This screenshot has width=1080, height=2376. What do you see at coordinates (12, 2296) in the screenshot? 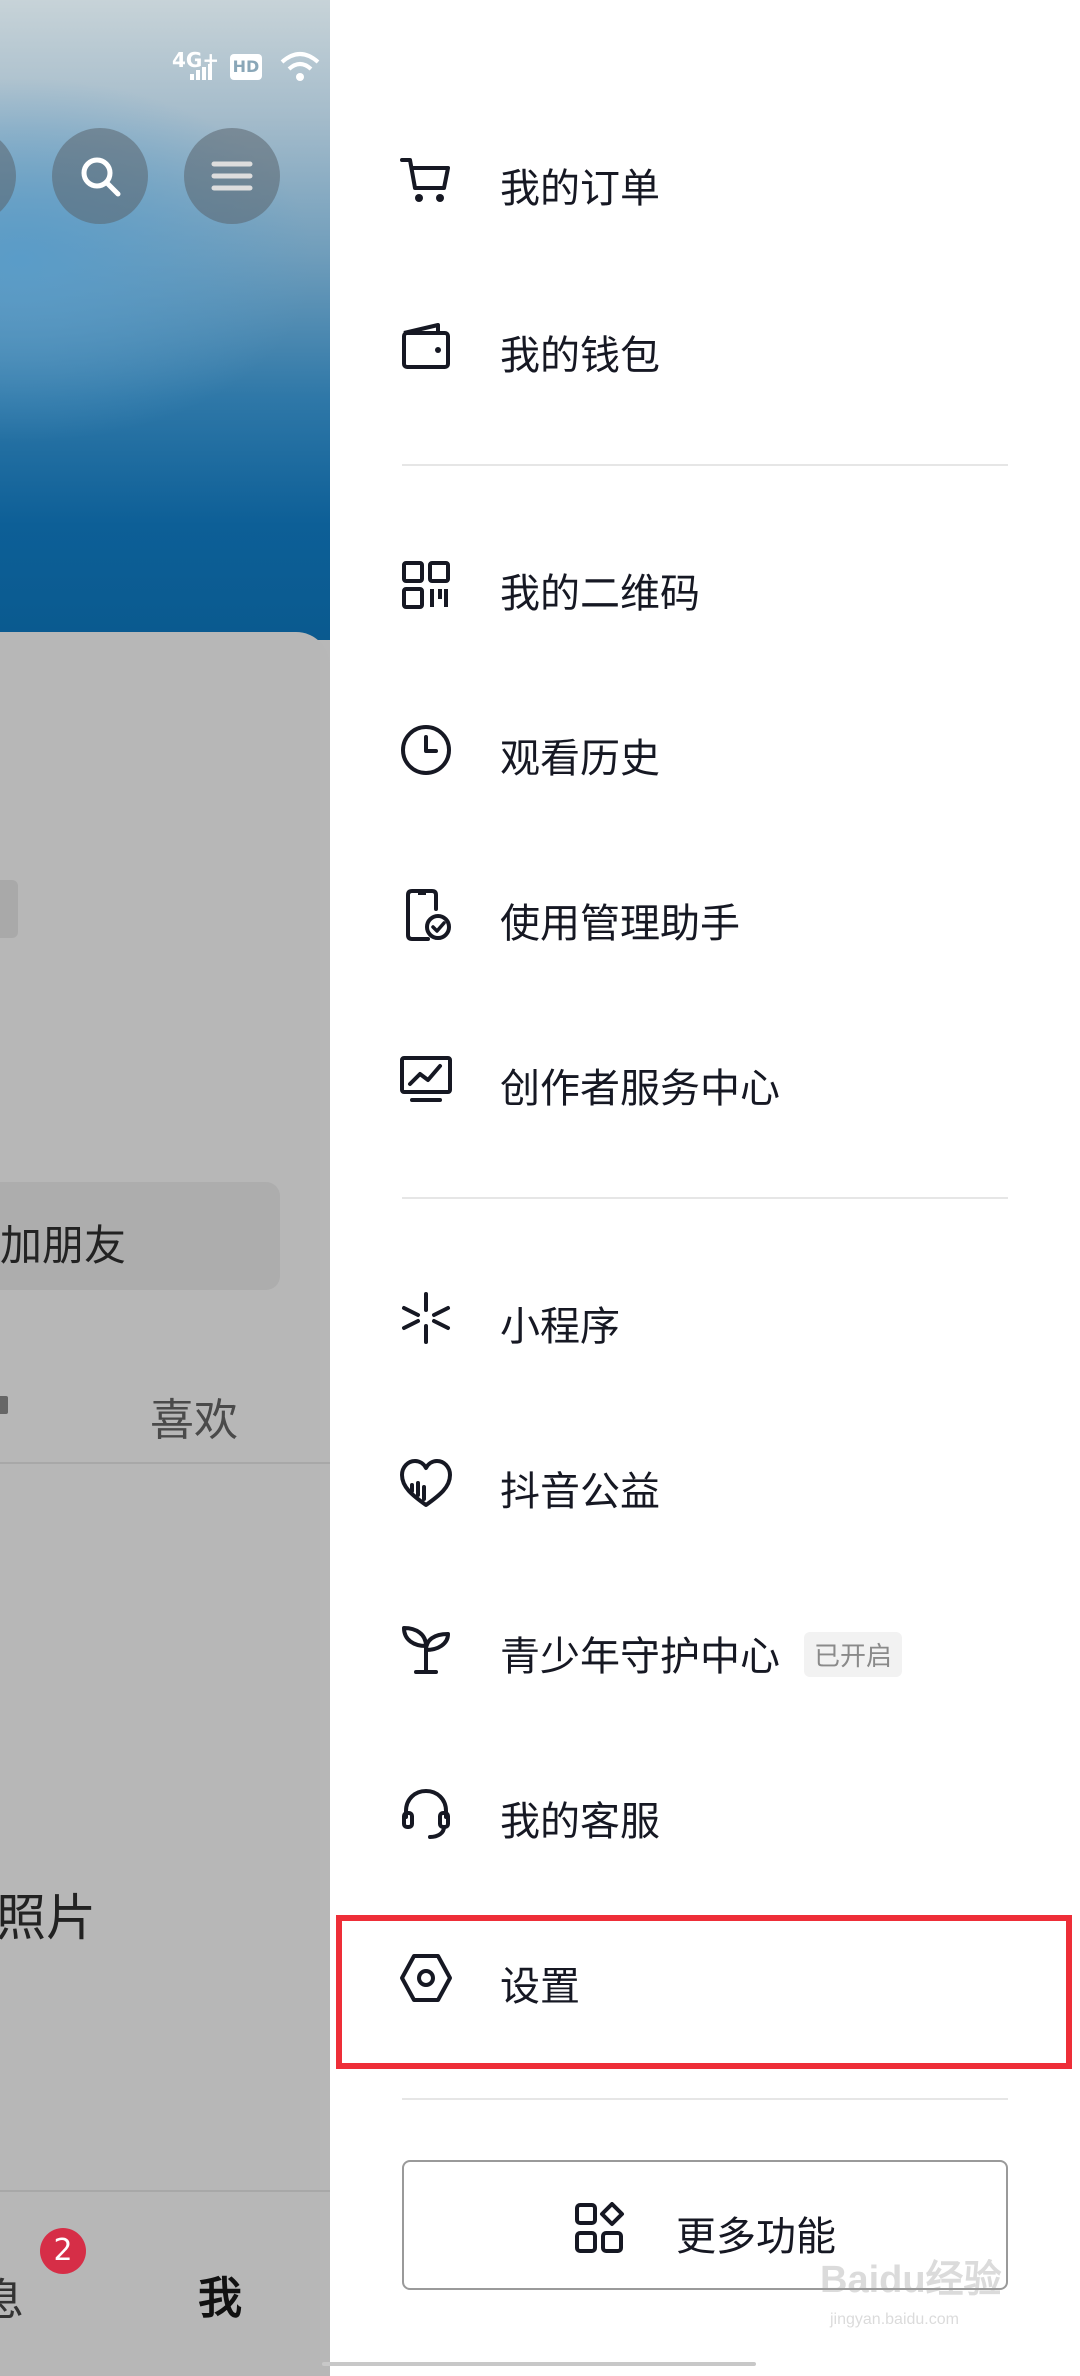
I see `nav-messages: 息` at bounding box center [12, 2296].